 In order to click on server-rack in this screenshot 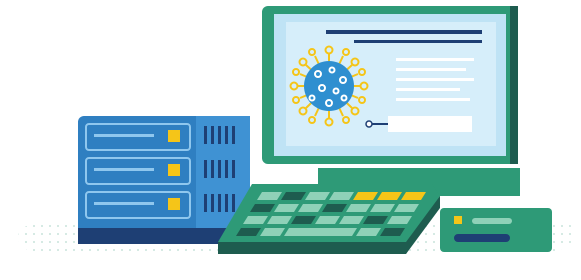, I will do `click(164, 180)`.